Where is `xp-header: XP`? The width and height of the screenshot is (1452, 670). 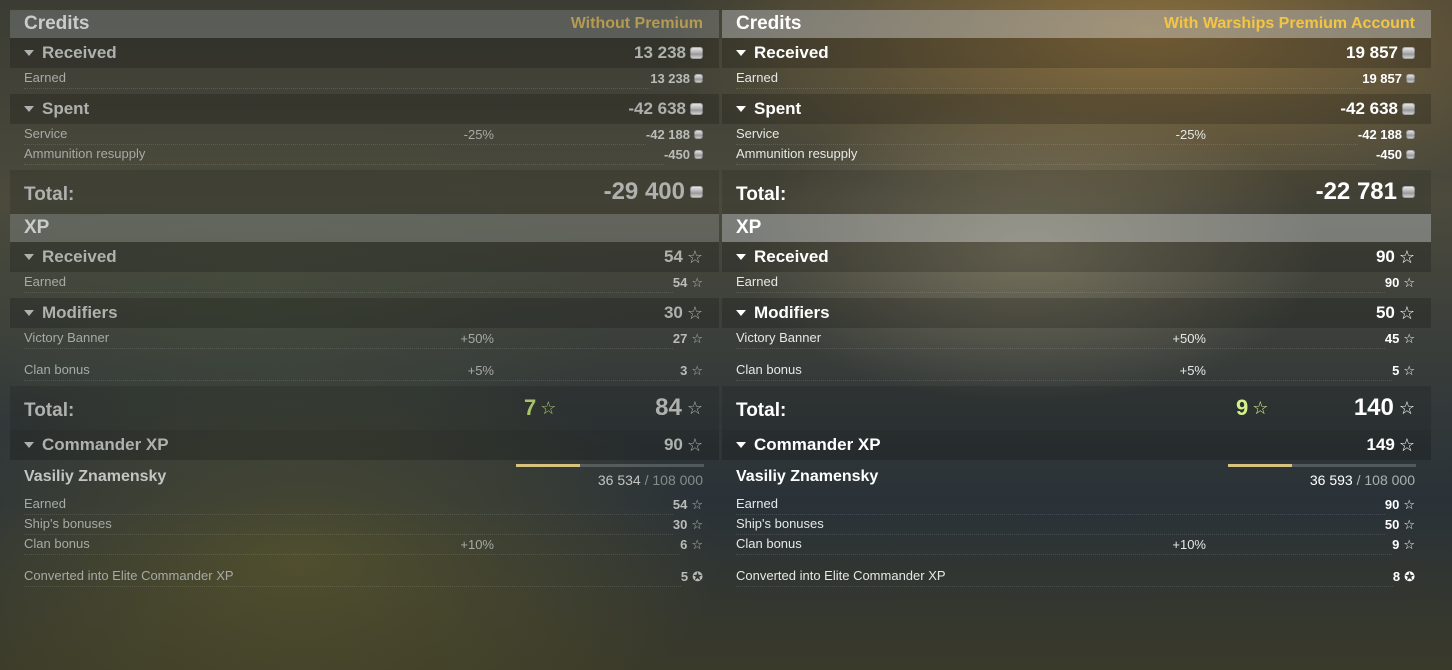 xp-header: XP is located at coordinates (364, 228).